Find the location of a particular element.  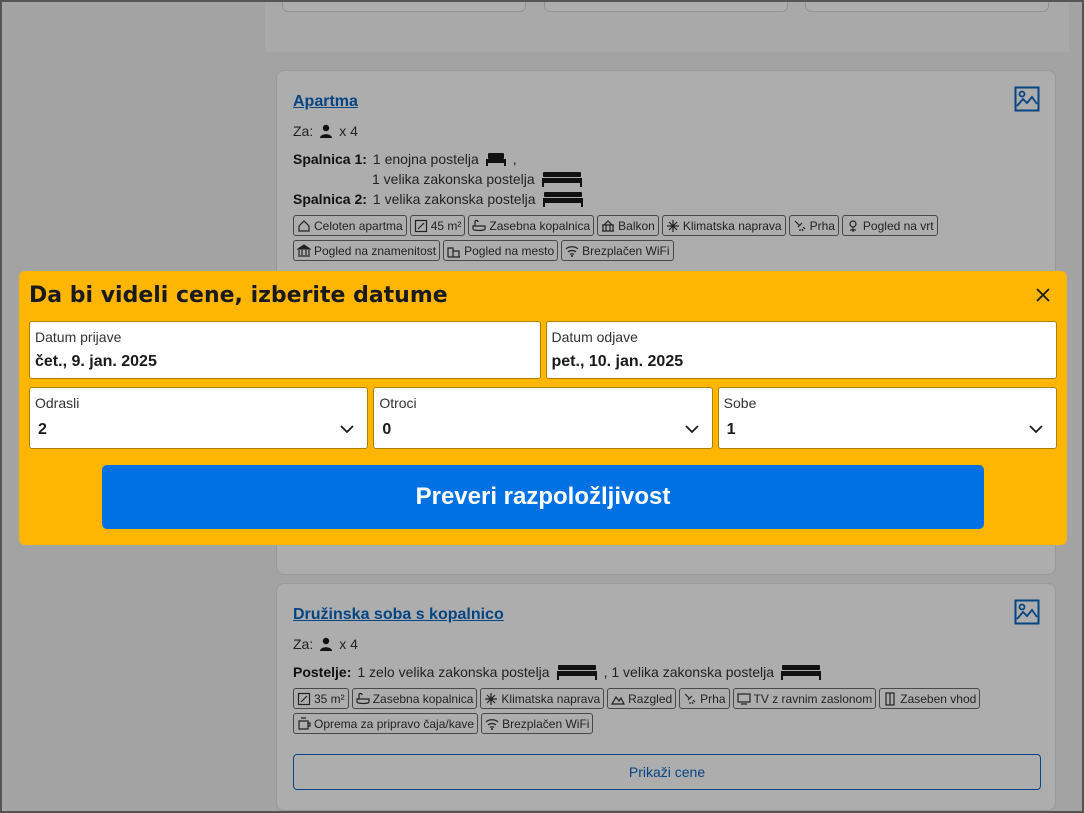

children-select: Otroci 0 is located at coordinates (543, 418).